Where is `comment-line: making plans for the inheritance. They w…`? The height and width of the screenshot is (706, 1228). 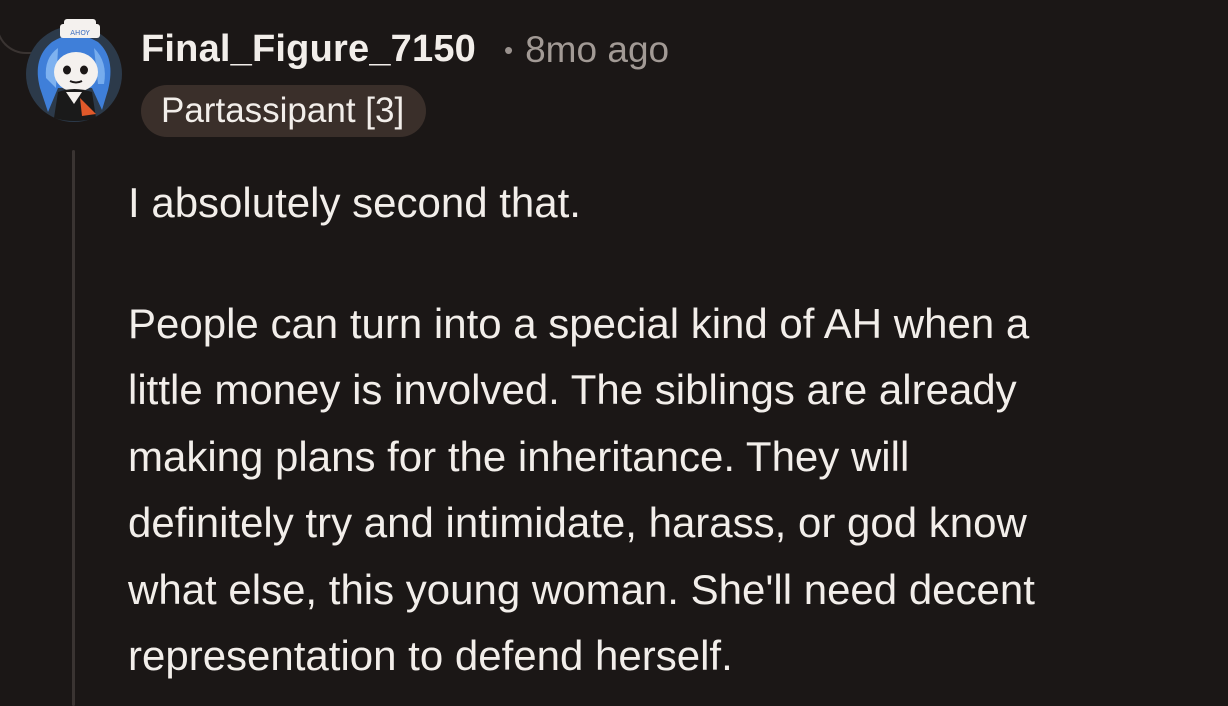
comment-line: making plans for the inheritance. They w… is located at coordinates (519, 456).